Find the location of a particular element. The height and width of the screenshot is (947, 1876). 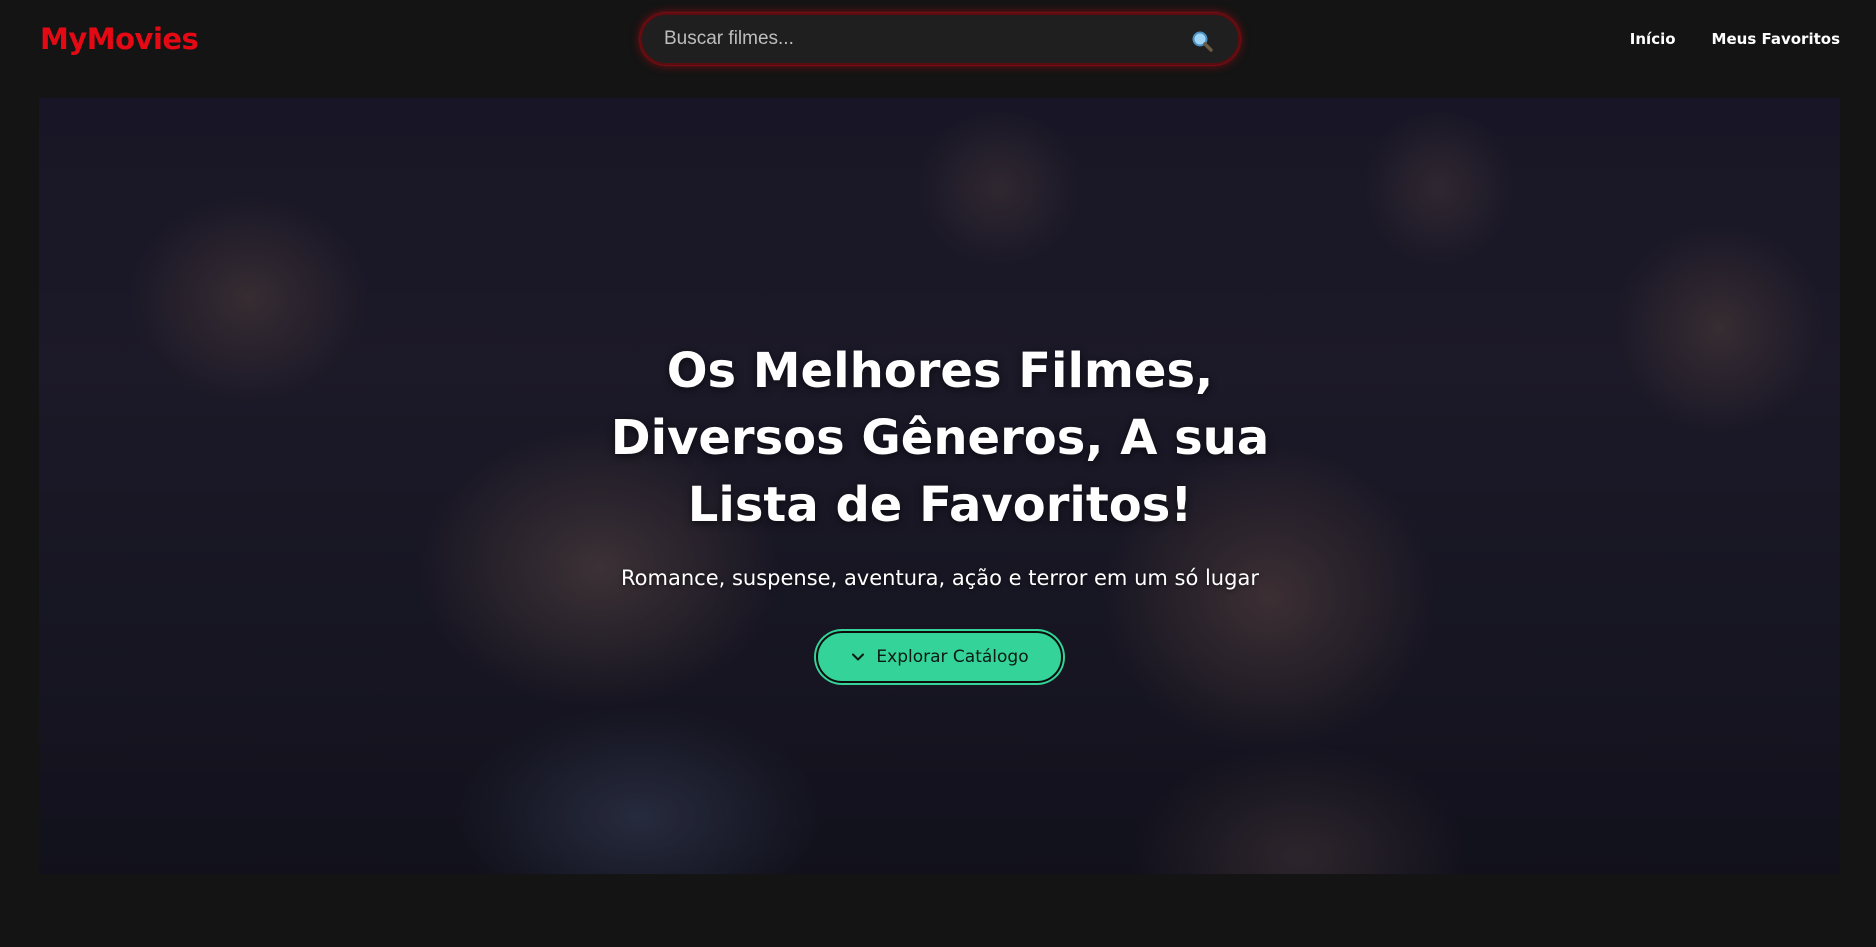

nav-home-link: Início is located at coordinates (1653, 39).